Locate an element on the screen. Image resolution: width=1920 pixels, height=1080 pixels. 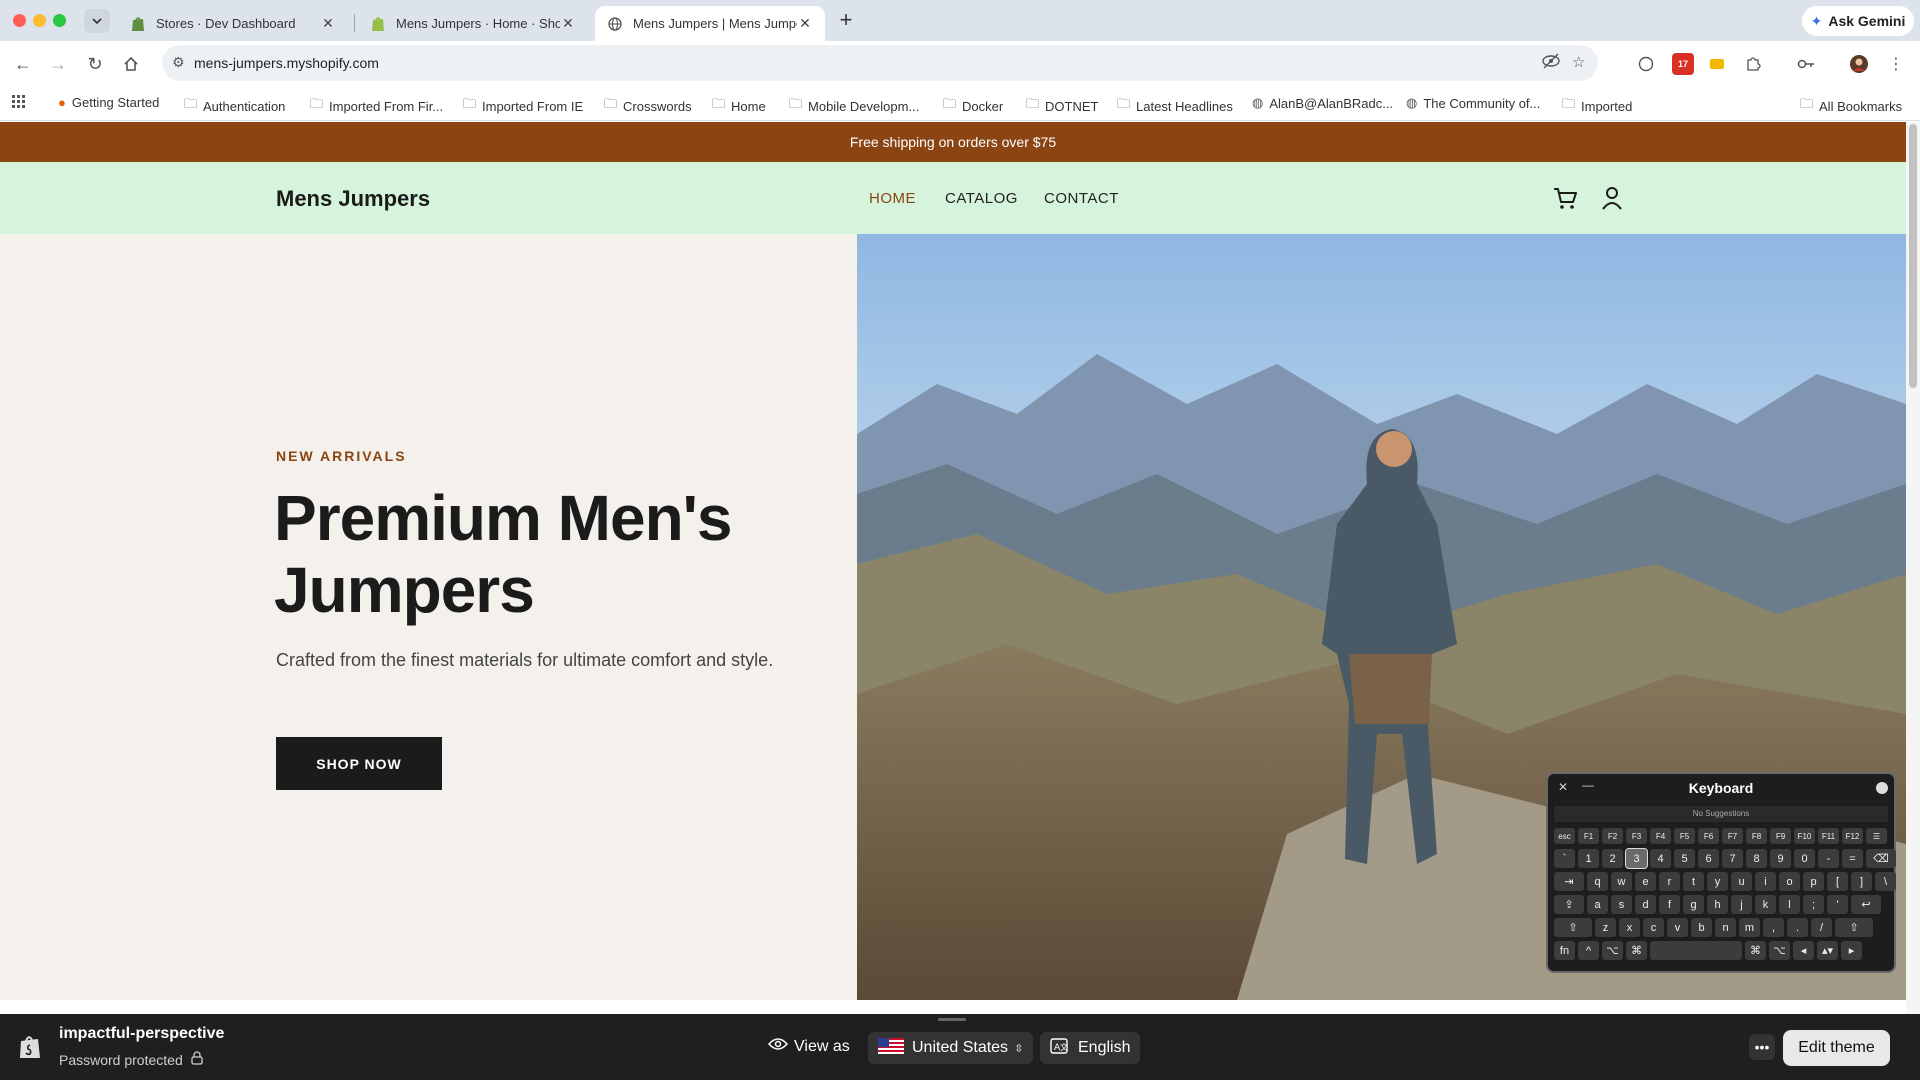
keyboard-key: q is located at coordinates (1597, 881).